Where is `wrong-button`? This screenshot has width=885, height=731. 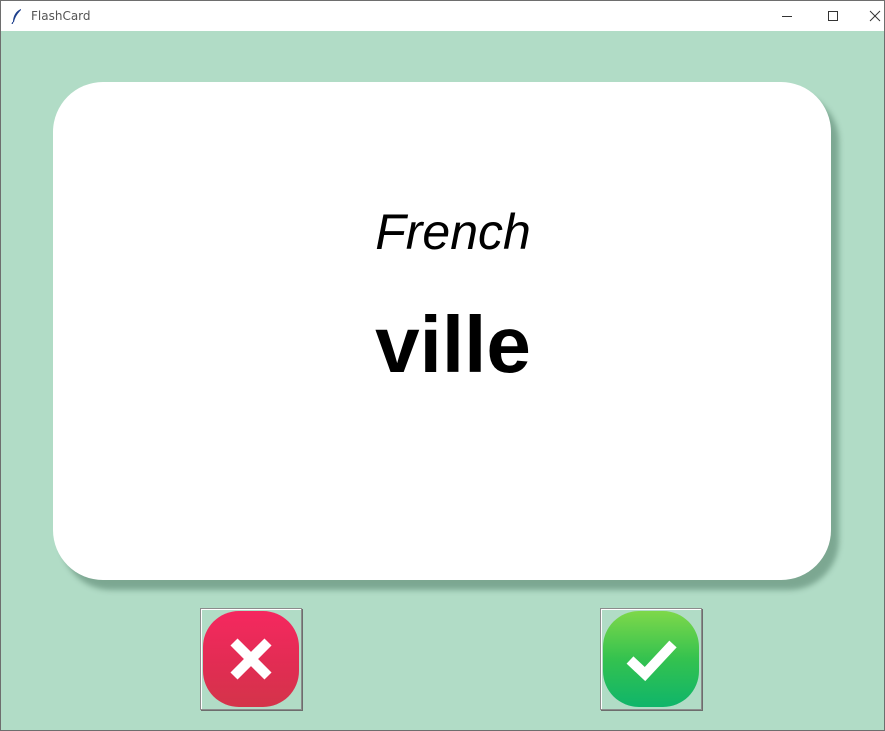
wrong-button is located at coordinates (251, 659).